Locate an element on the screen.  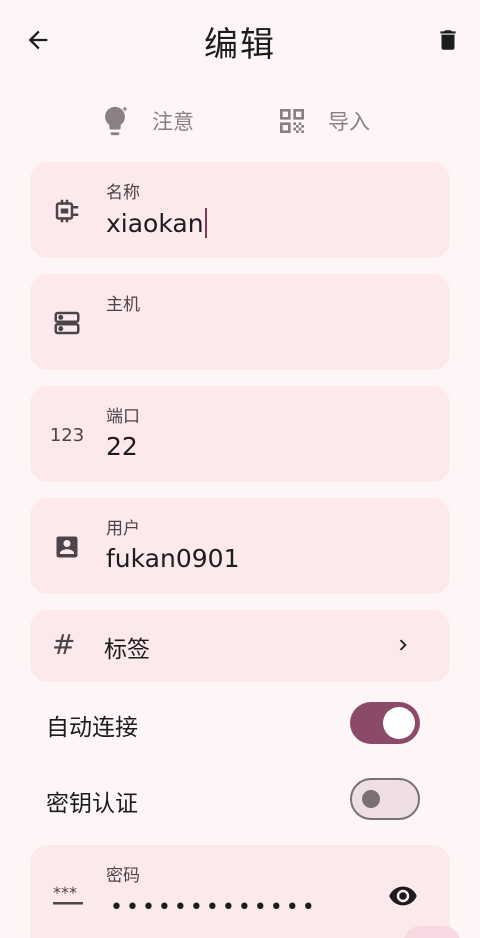
password-icon: *** is located at coordinates (68, 897).